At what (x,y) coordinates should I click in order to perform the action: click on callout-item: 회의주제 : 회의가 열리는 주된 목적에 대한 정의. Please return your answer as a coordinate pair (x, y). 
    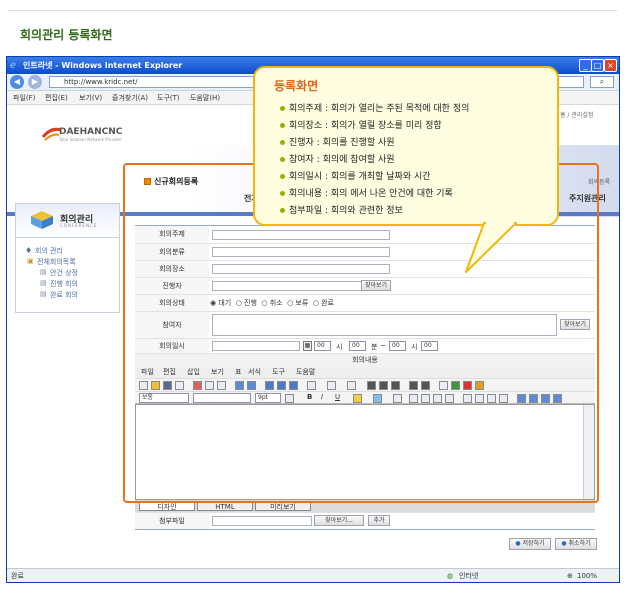
    Looking at the image, I should click on (374, 107).